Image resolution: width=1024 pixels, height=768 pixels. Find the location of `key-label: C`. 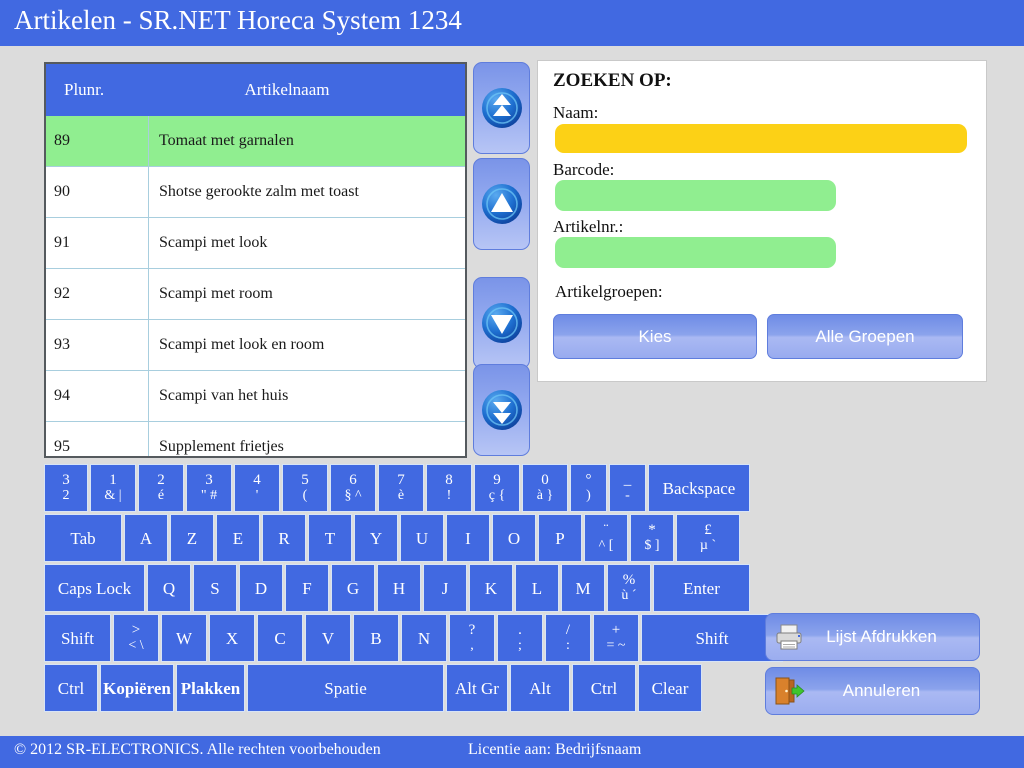

key-label: C is located at coordinates (280, 638).